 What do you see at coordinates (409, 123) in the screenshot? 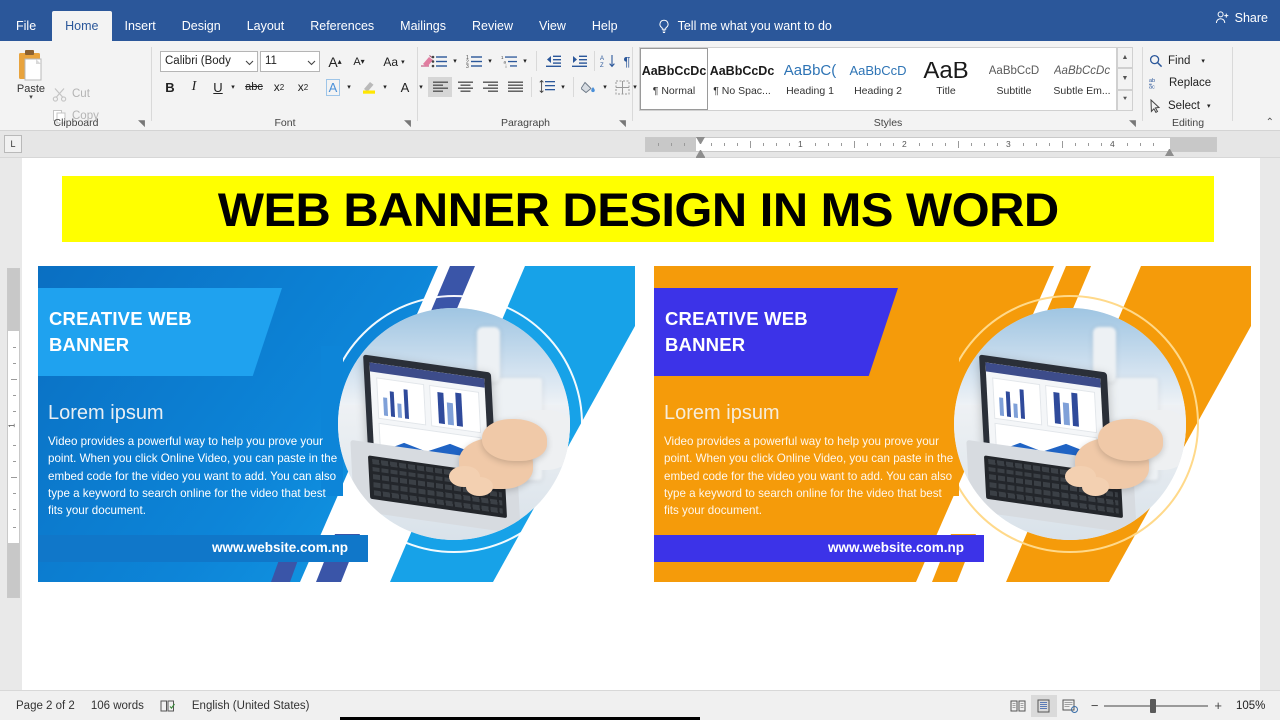
I see `font-dialog-launcher: ◥` at bounding box center [409, 123].